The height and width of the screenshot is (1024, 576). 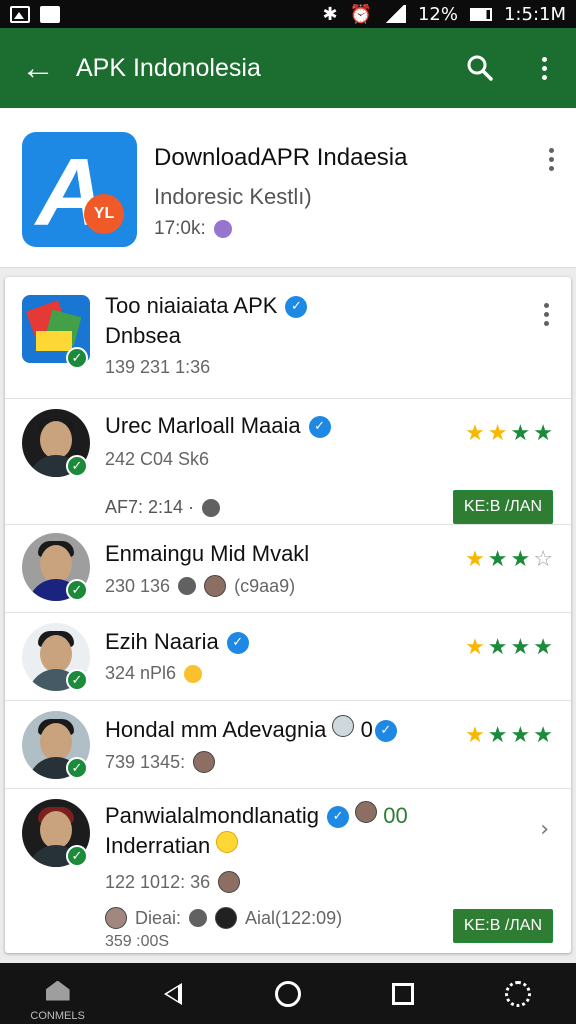 I want to click on nav-home: CONMELS, so click(x=58, y=993).